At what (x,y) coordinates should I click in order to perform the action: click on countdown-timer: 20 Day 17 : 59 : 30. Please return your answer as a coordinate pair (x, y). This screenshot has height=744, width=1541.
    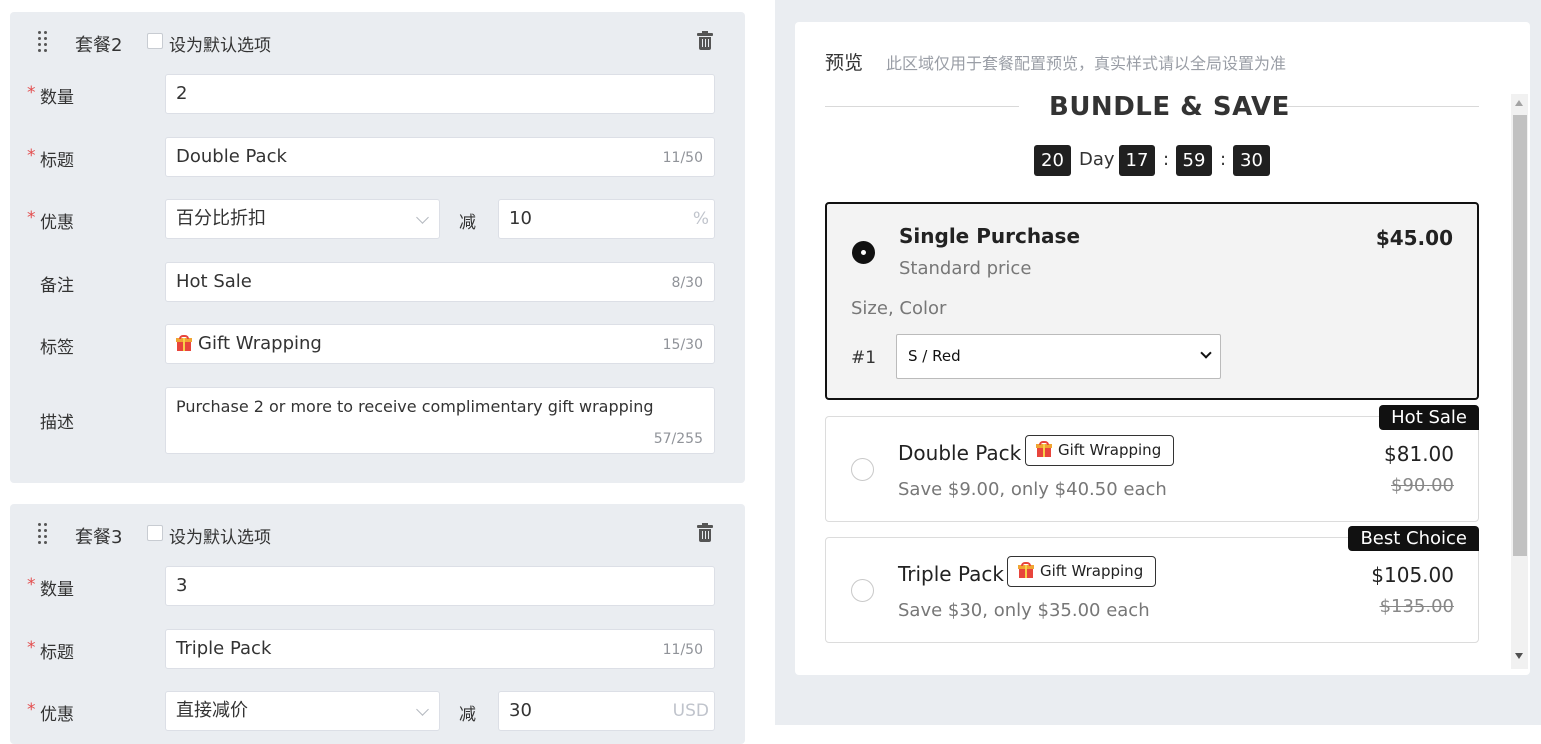
    Looking at the image, I should click on (1162, 160).